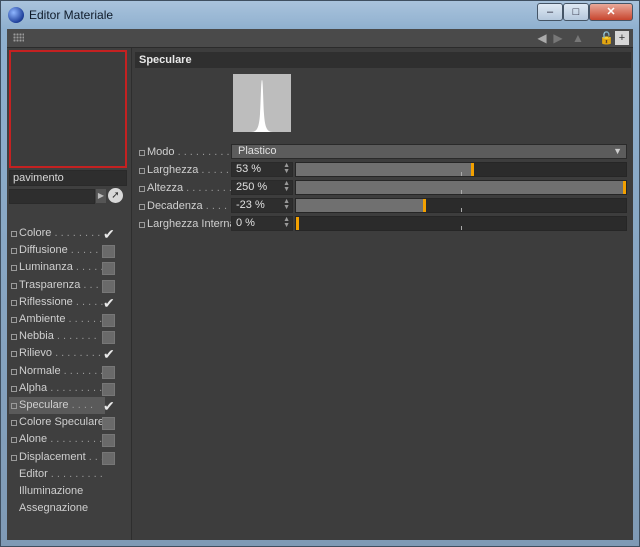  I want to click on channel-item: Displacement . . ., so click(62, 457).